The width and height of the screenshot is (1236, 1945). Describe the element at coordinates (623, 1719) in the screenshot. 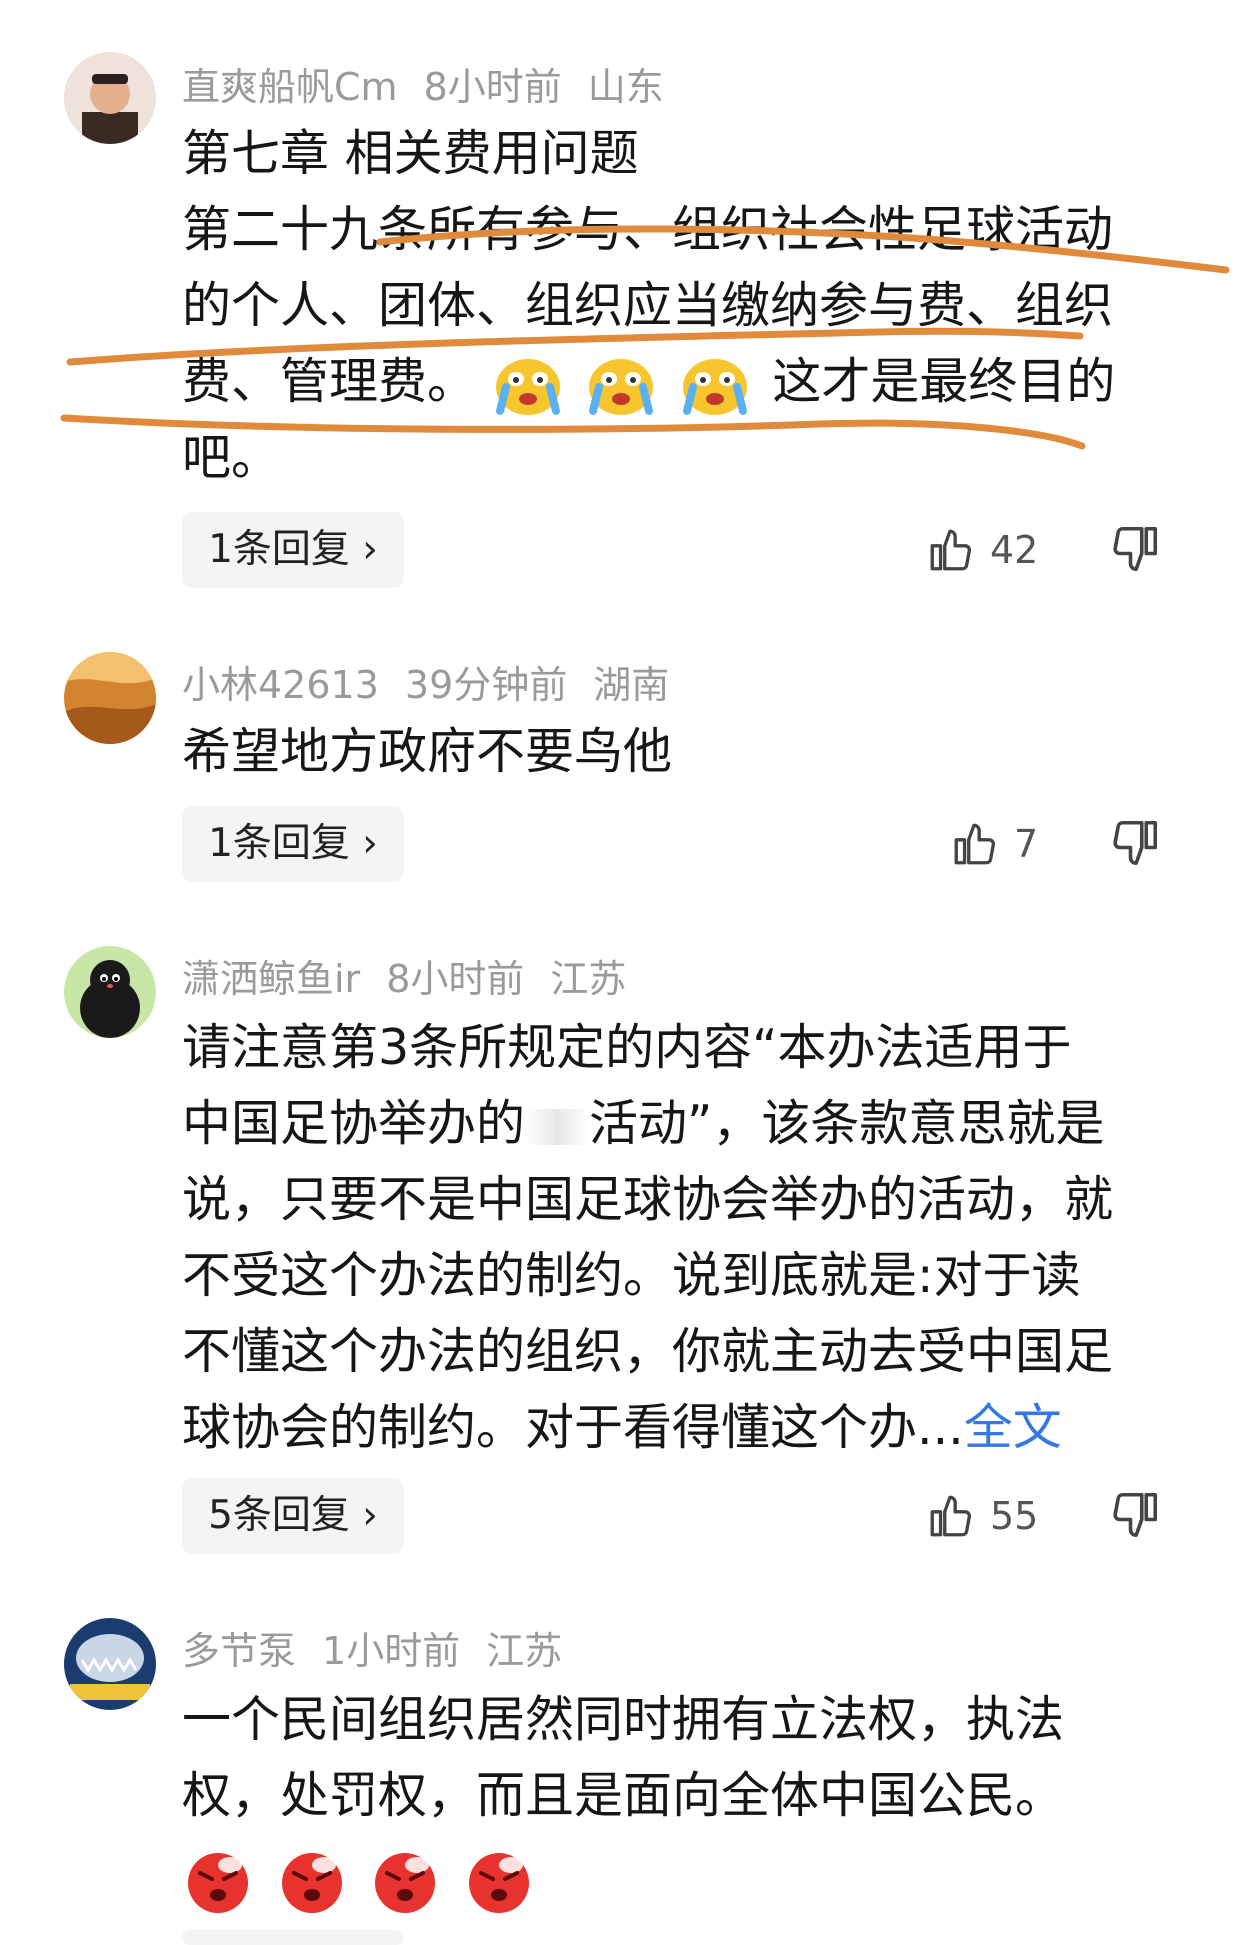

I see `text-line: 一个民间组织居然同时拥有立法权，执法` at that location.